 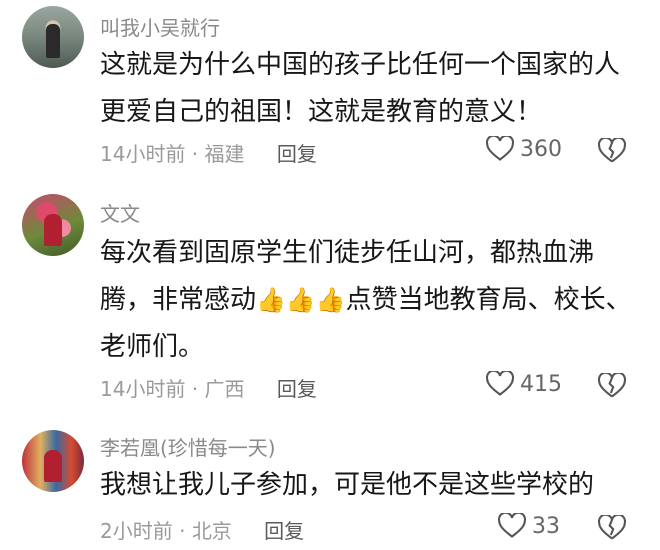 I want to click on comment-meta: 14小时前 · 福建 回复, so click(x=208, y=152).